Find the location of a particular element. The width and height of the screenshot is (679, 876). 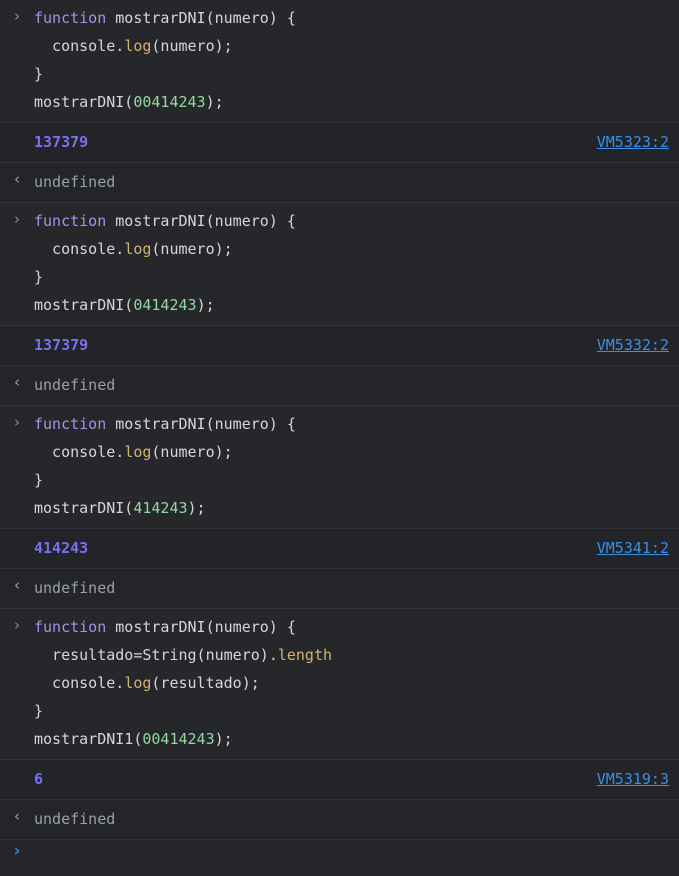

console-prompt-row: › is located at coordinates (339, 858).